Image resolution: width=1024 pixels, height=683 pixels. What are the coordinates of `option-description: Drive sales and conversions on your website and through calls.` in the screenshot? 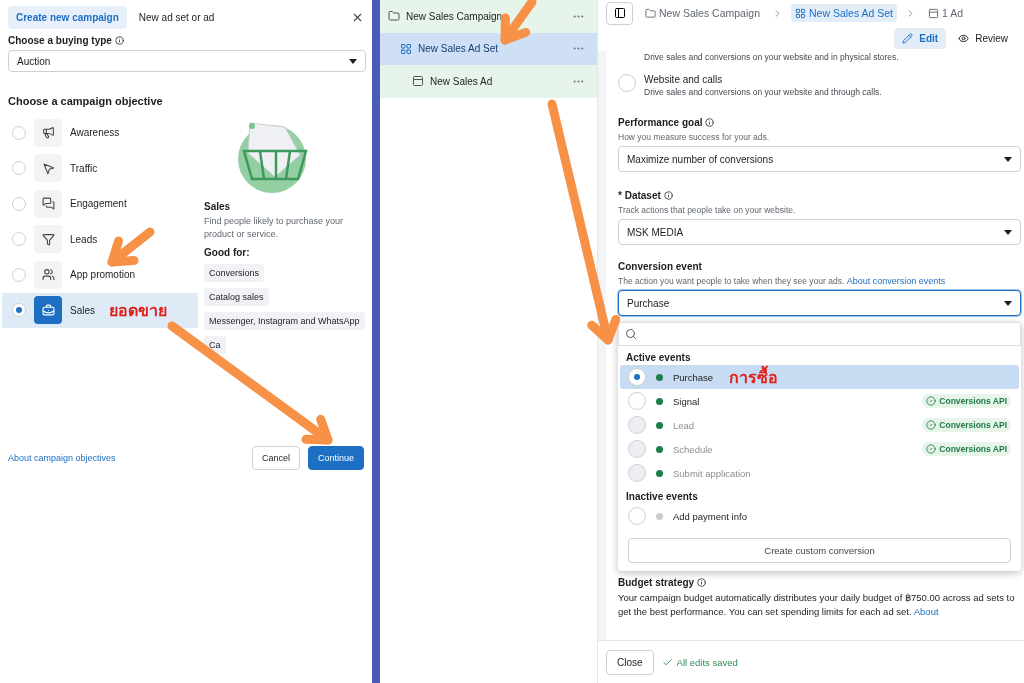 It's located at (763, 92).